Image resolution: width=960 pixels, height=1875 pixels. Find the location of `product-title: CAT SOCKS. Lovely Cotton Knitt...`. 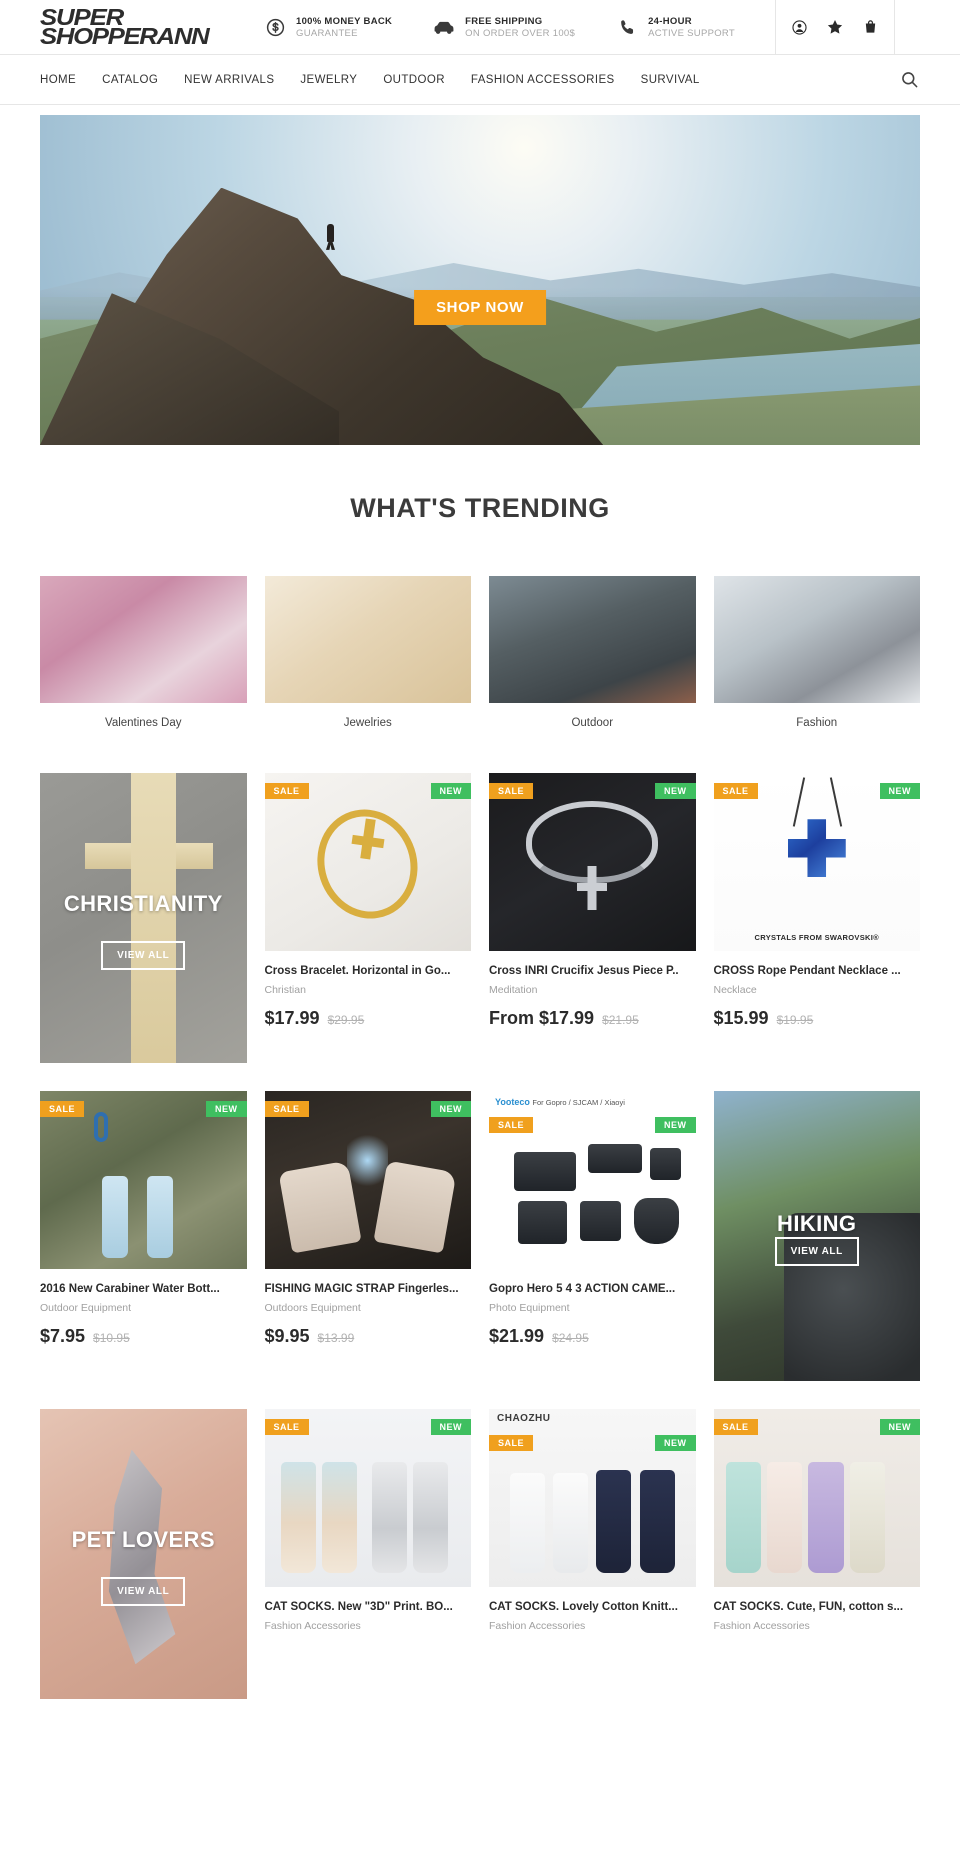

product-title: CAT SOCKS. Lovely Cotton Knitt... is located at coordinates (583, 1607).